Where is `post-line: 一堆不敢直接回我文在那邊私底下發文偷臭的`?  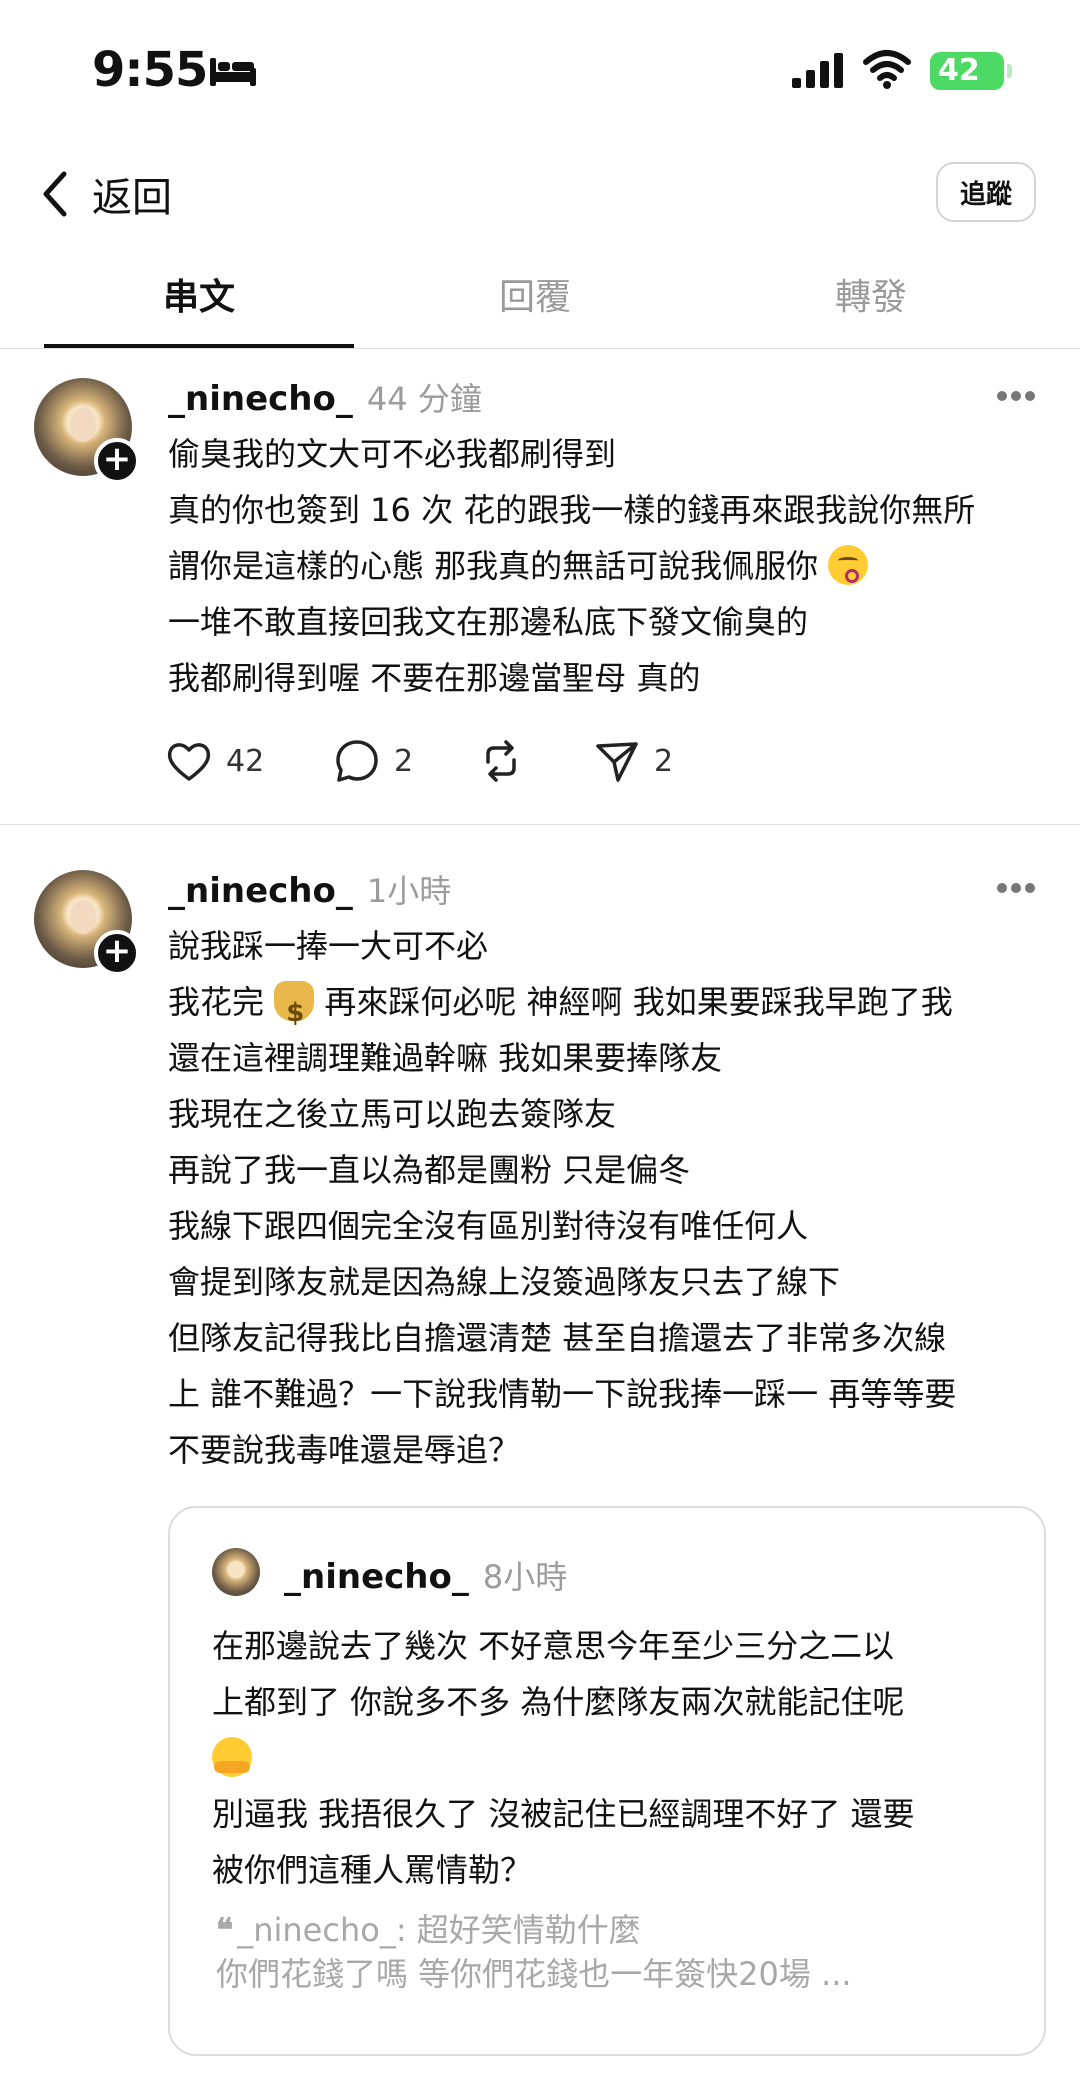
post-line: 一堆不敢直接回我文在那邊私底下發文偷臭的 is located at coordinates (488, 622).